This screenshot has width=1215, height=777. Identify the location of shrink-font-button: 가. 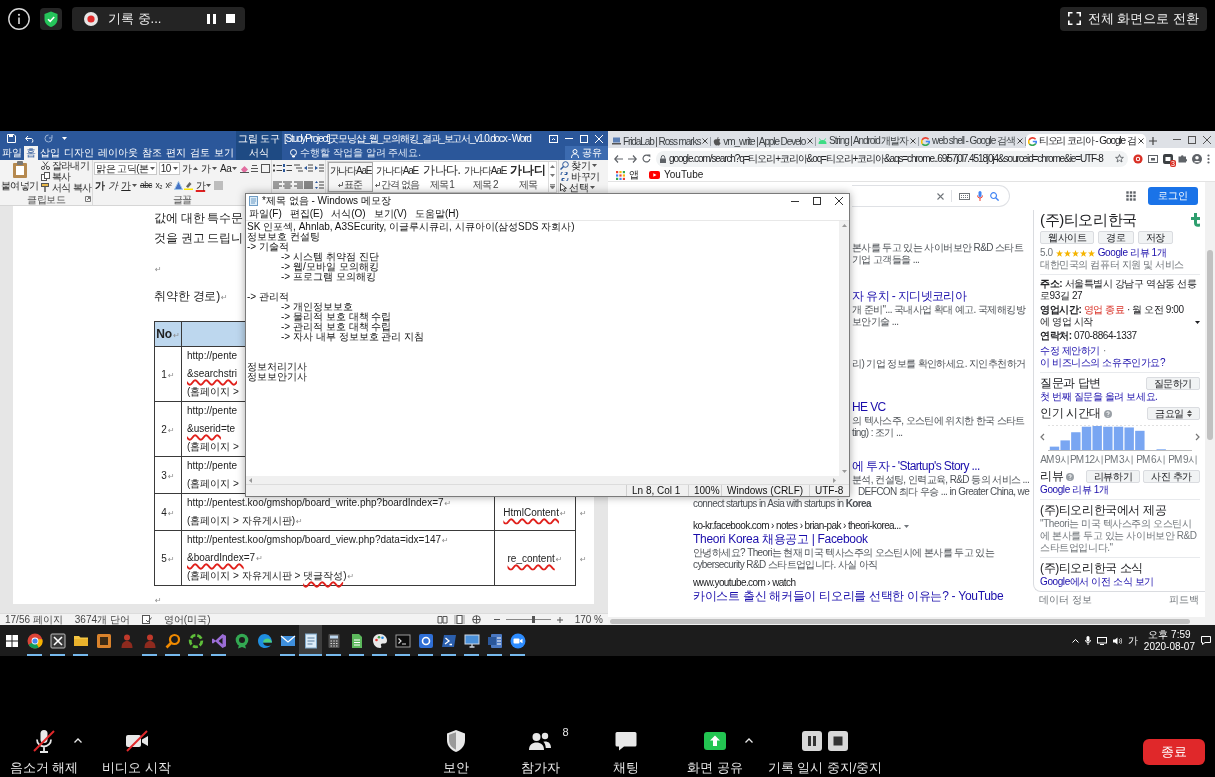
(209, 168).